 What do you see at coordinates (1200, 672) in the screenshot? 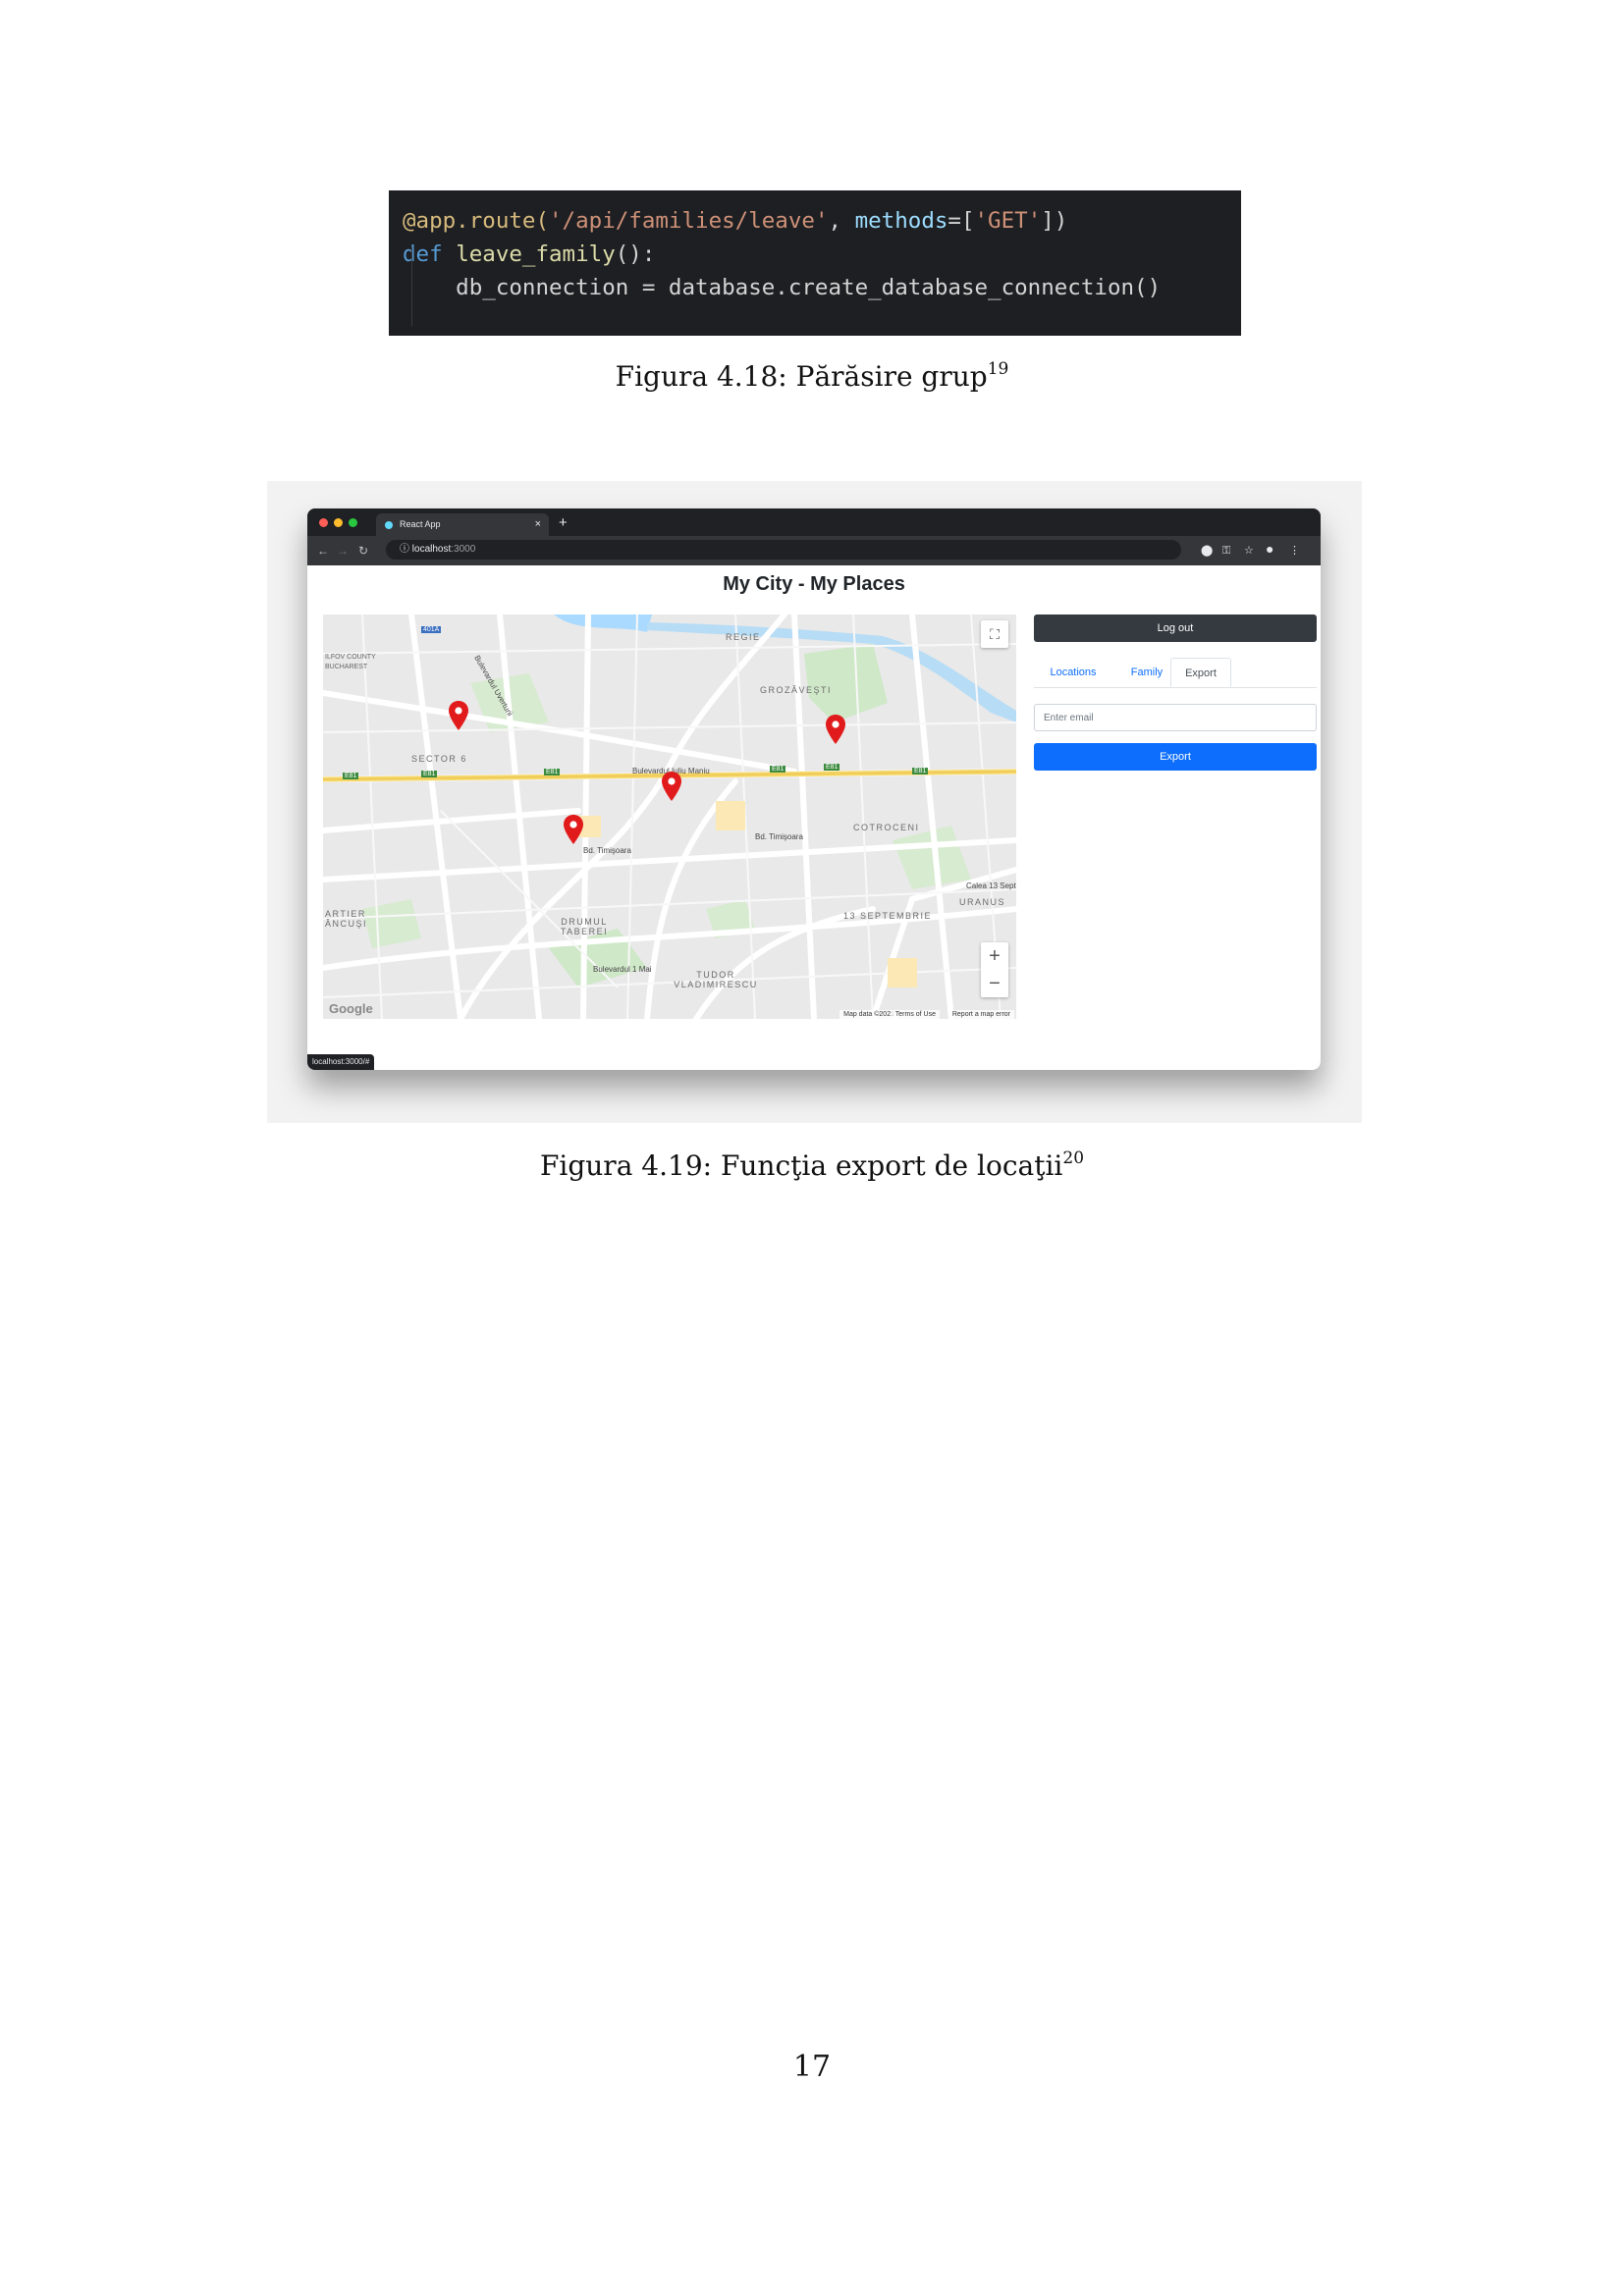
I see `tab-export: Export` at bounding box center [1200, 672].